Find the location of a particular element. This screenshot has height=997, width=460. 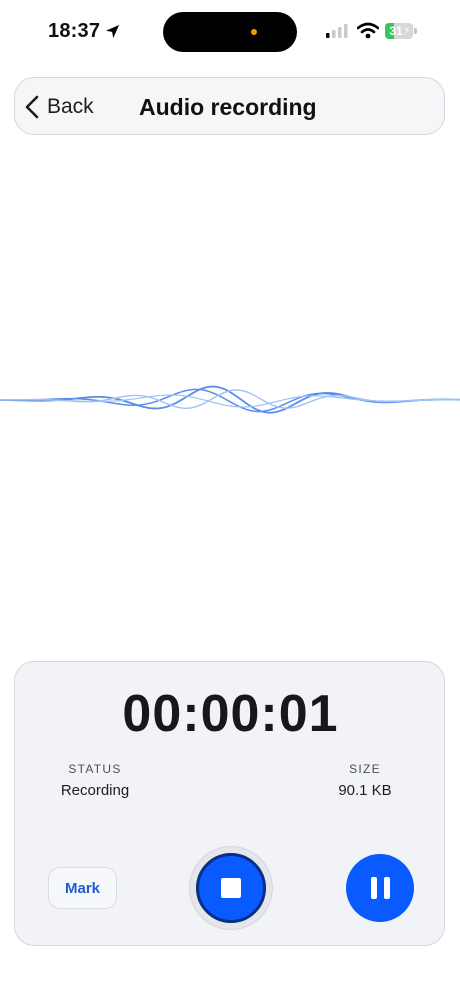

size-label: SIZE is located at coordinates (365, 769).